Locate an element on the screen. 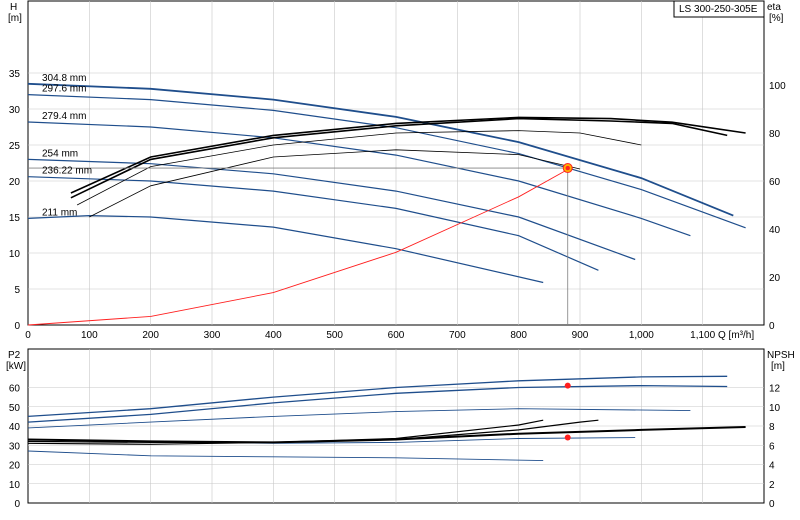  x-tick-label: 200 is located at coordinates (150, 335).